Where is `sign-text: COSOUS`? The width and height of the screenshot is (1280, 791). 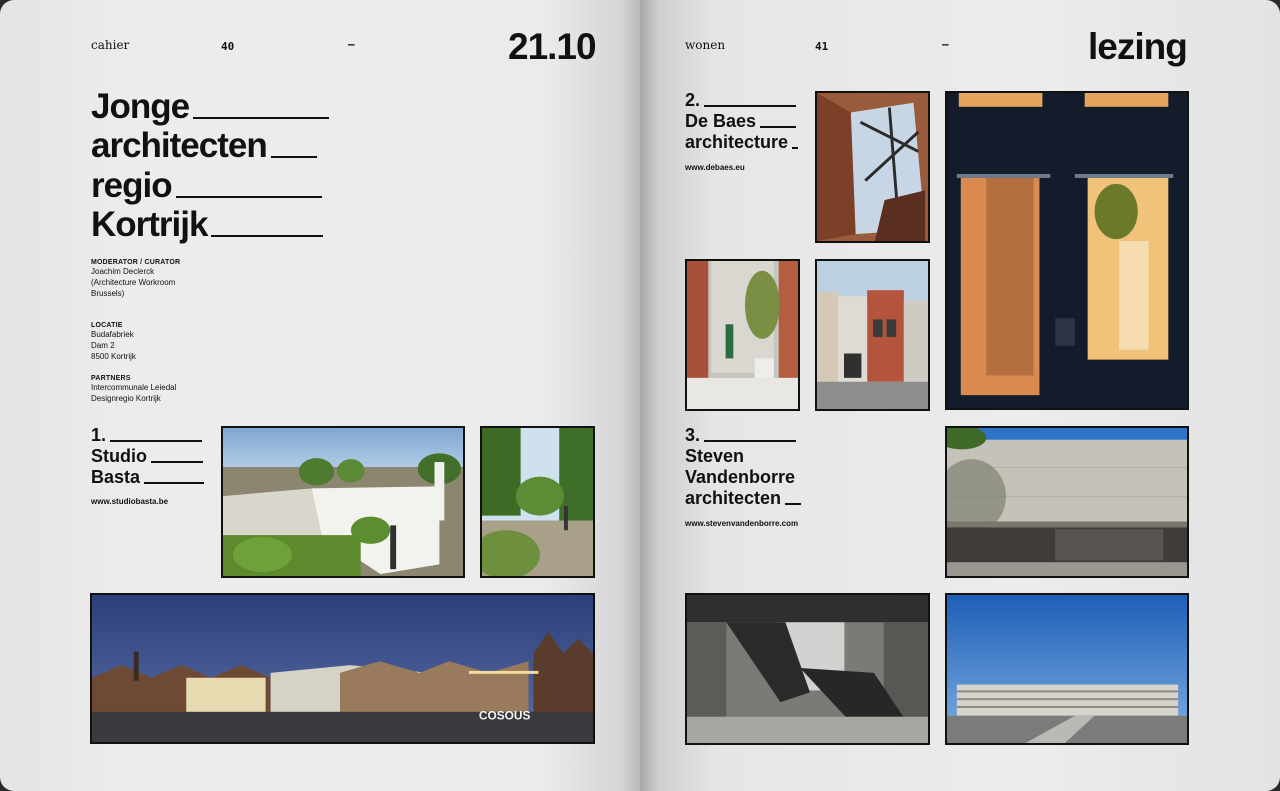
sign-text: COSOUS is located at coordinates (505, 716).